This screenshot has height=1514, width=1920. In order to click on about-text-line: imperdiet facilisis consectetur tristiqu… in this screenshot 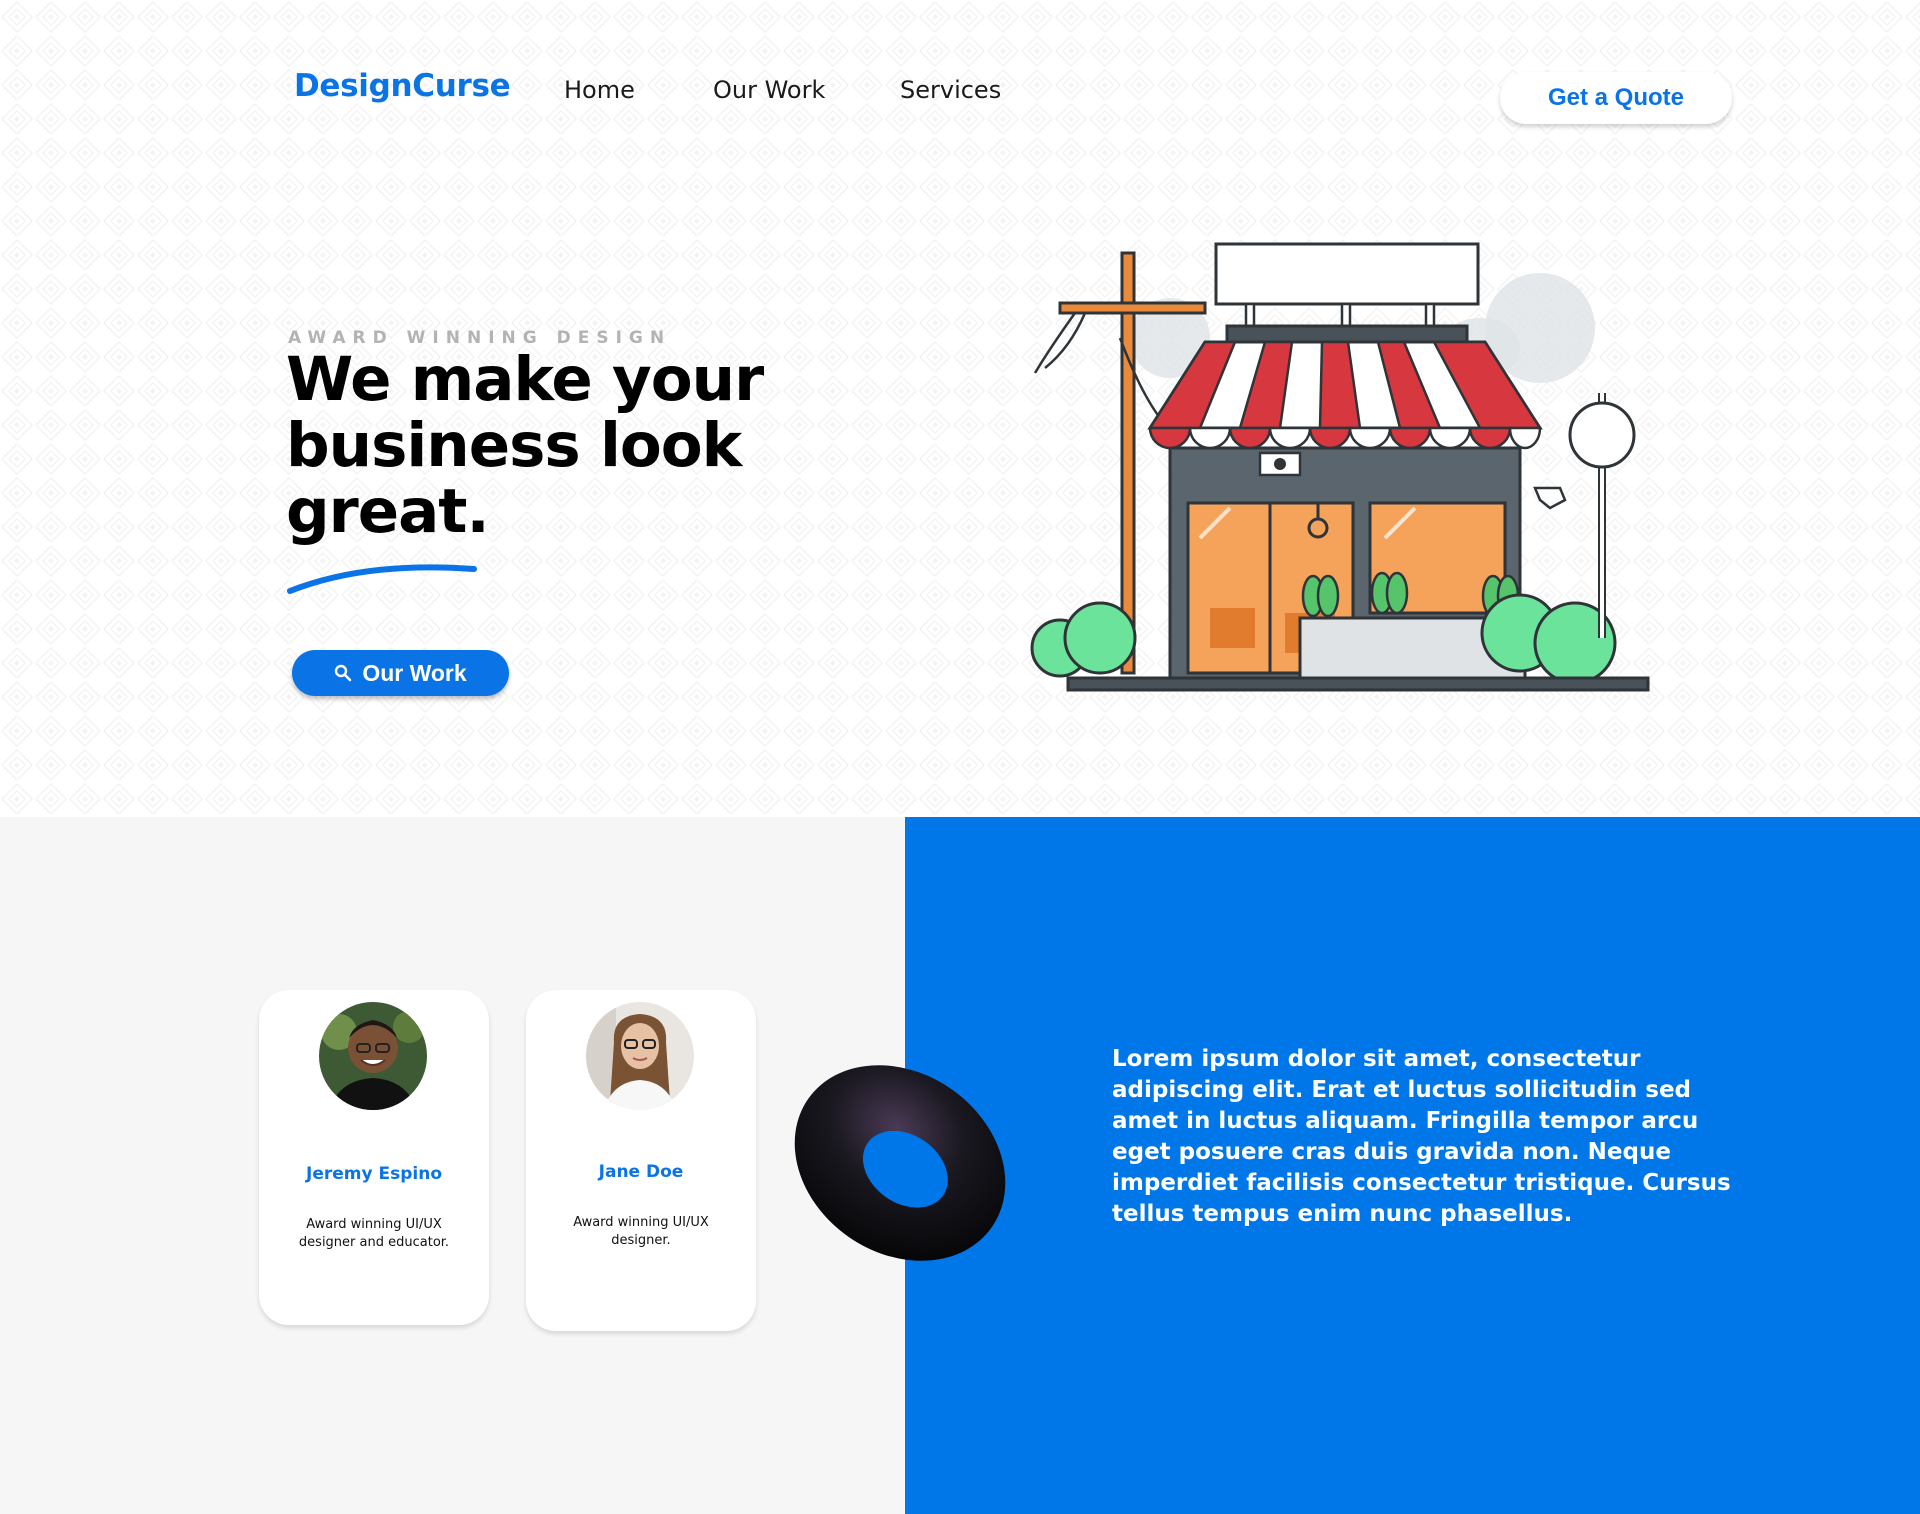, I will do `click(1421, 1183)`.